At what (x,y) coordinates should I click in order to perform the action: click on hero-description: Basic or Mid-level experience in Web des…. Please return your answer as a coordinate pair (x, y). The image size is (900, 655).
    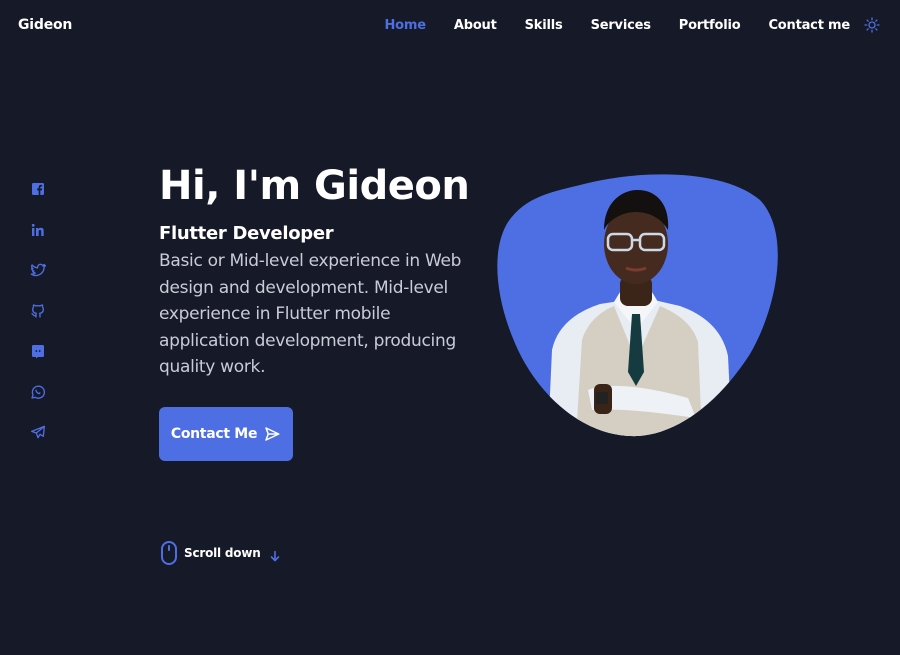
    Looking at the image, I should click on (310, 314).